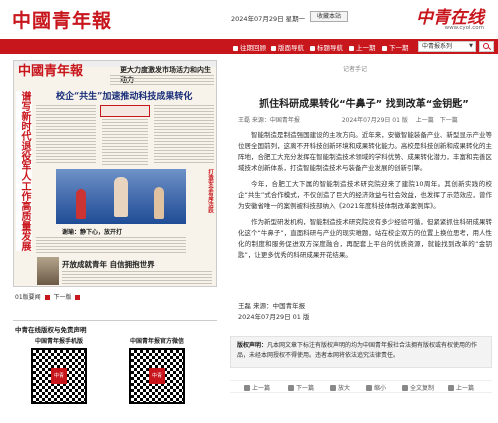  I want to click on toolbar-prev: 上一篇, so click(257, 387).